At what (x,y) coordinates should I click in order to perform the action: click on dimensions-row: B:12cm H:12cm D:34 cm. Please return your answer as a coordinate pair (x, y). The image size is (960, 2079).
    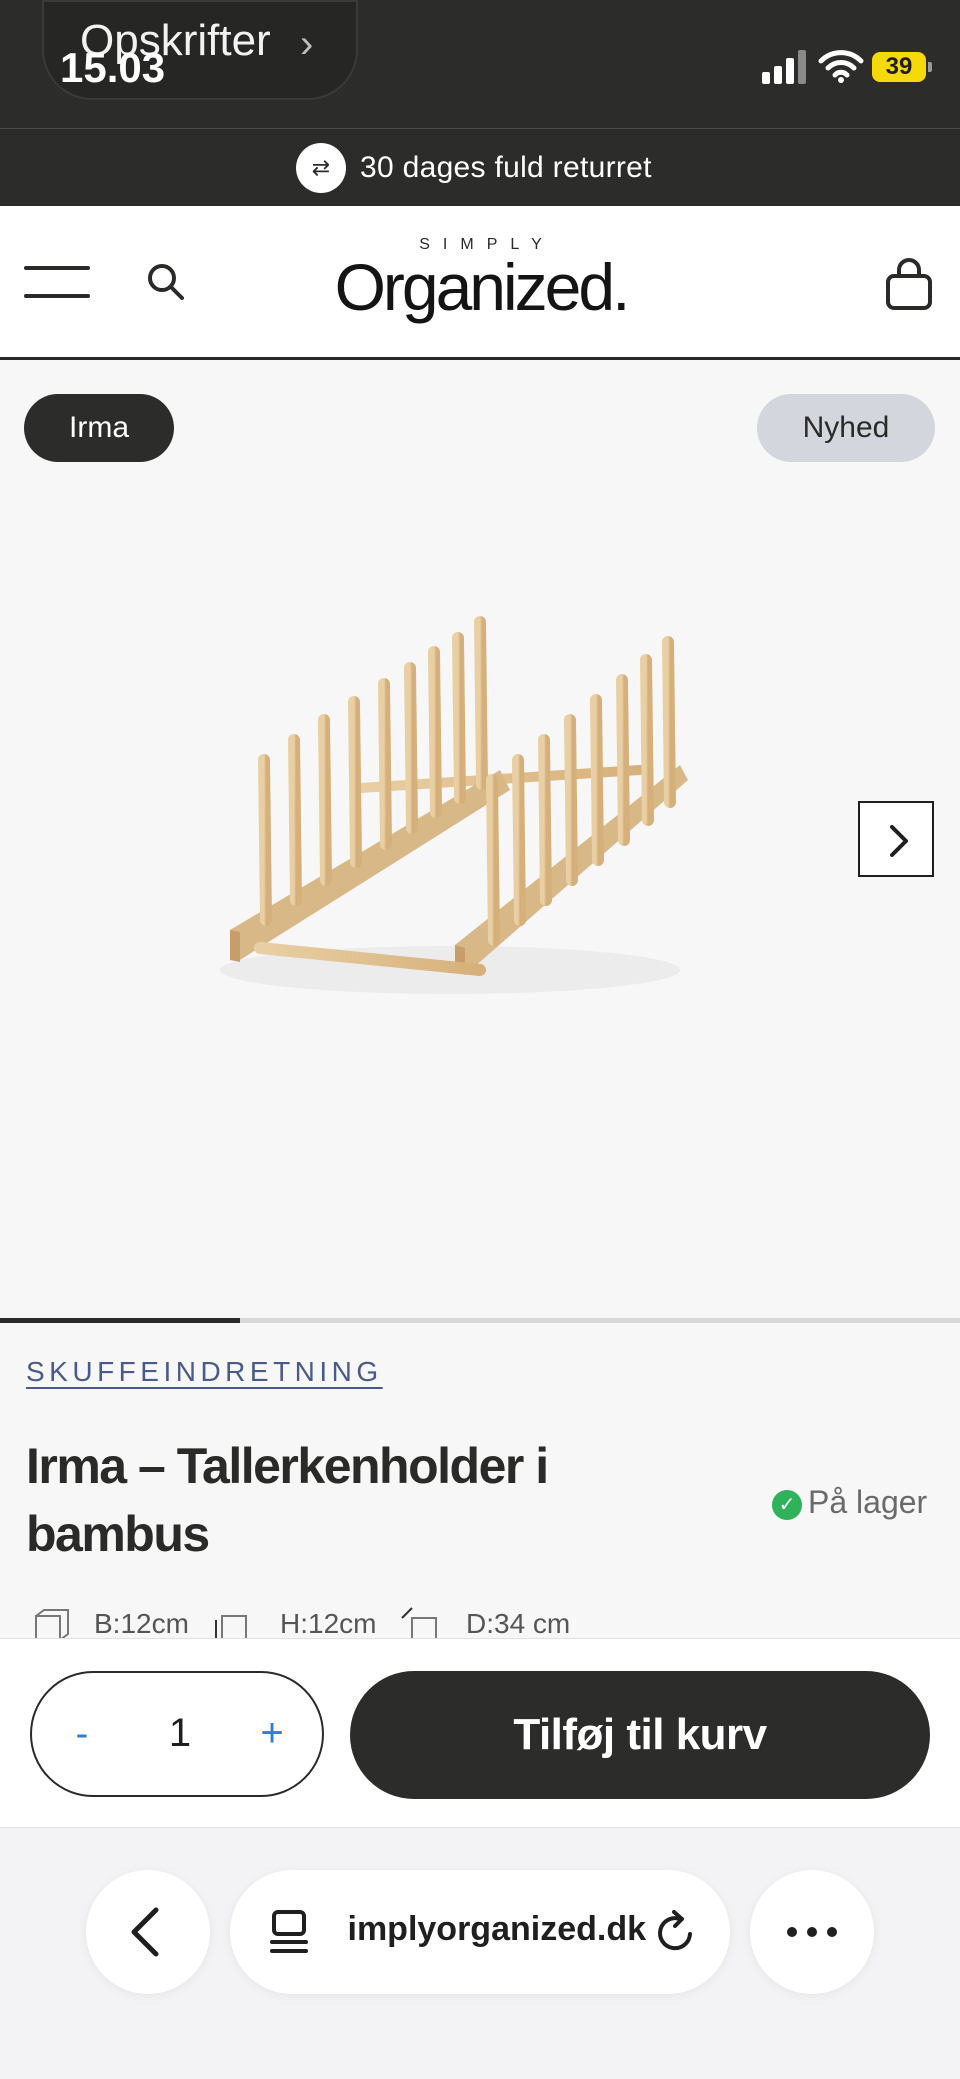
    Looking at the image, I should click on (482, 1620).